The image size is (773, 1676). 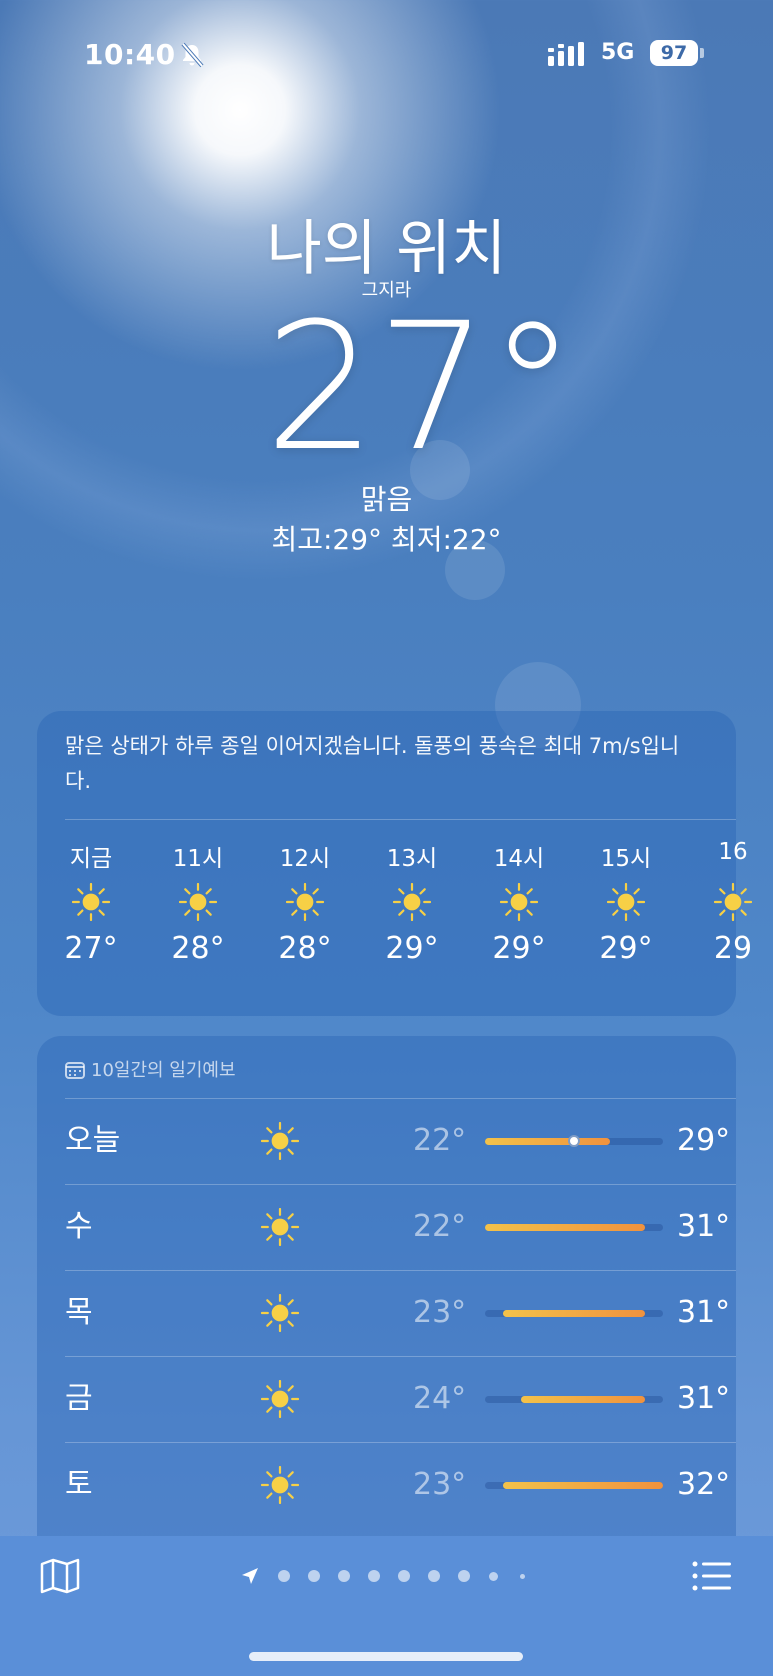 What do you see at coordinates (250, 1576) in the screenshot?
I see `location-arrow-icon` at bounding box center [250, 1576].